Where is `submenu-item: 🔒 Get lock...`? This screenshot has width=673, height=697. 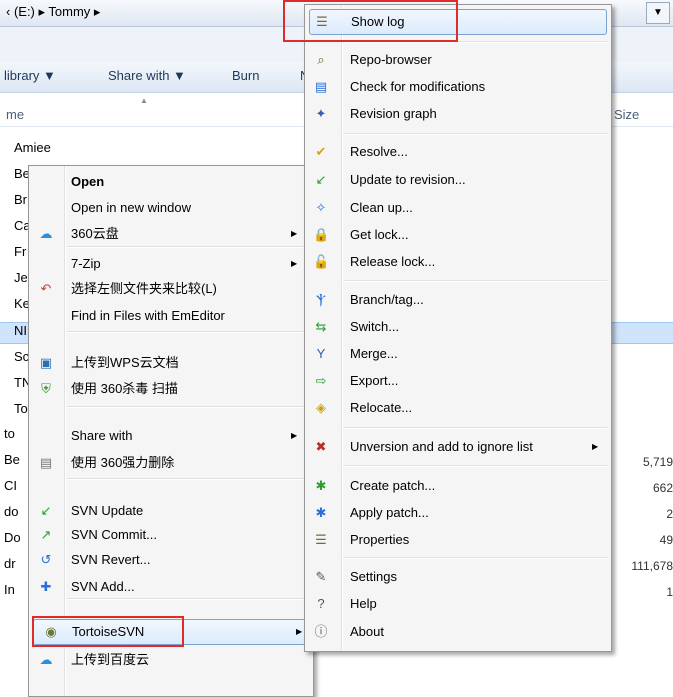 submenu-item: 🔒 Get lock... is located at coordinates (458, 235).